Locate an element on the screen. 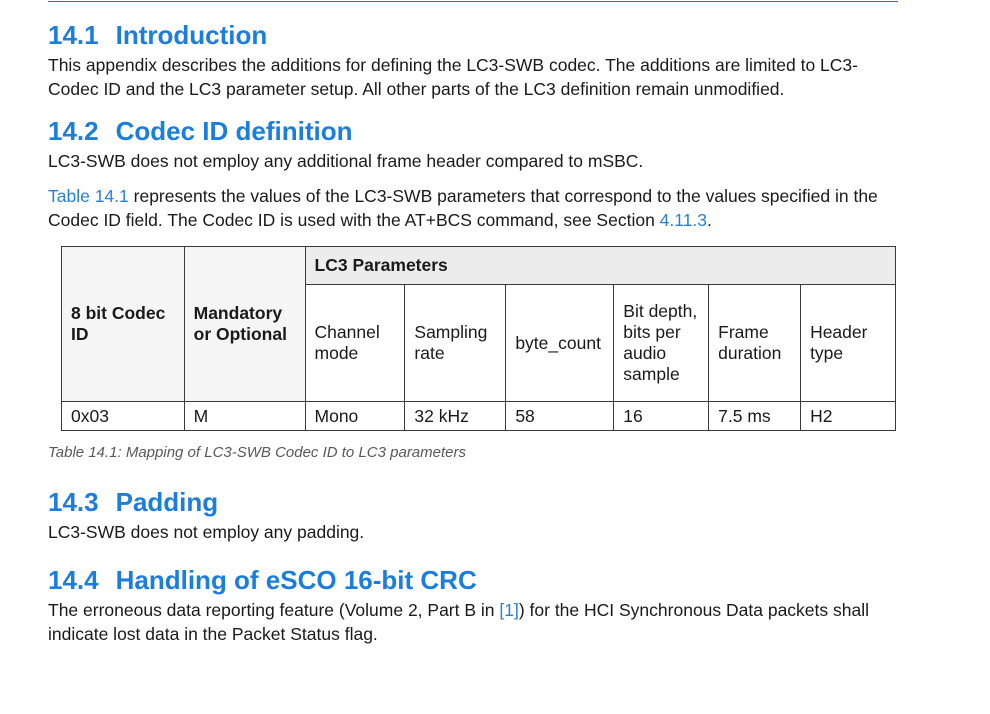  header-frame-duration: Frame duration is located at coordinates (755, 343).